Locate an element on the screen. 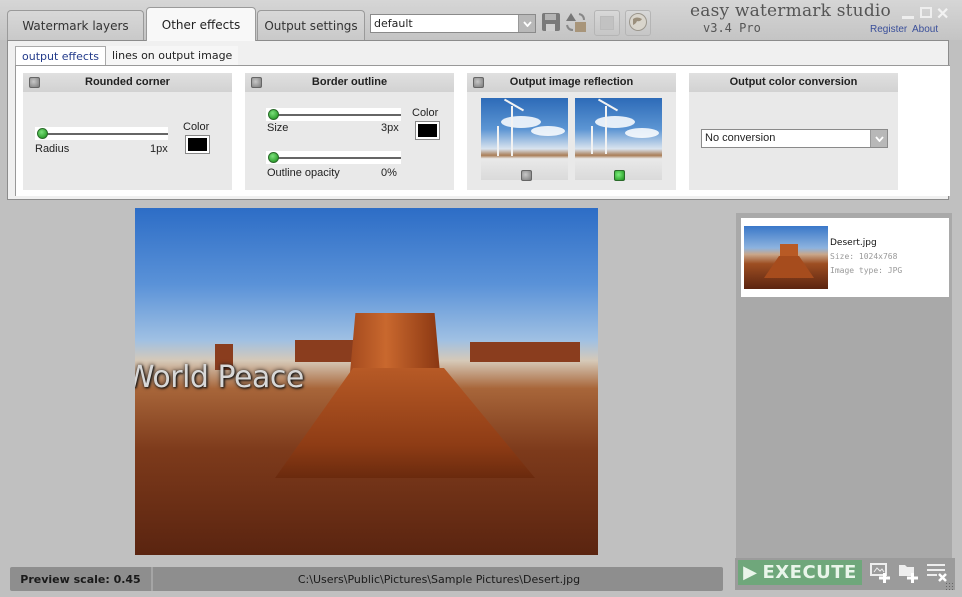  maximize-button is located at coordinates (926, 12).